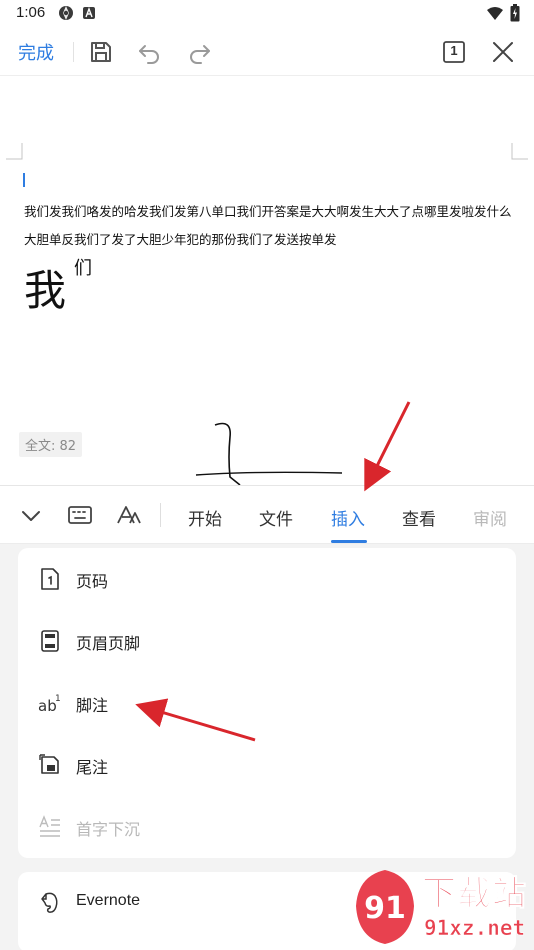  I want to click on document-text-line: 我们发我们咯发的哈发我们发第八单口我们开答案是大大啊发生大大了点哪里发啦发什么, so click(268, 211).